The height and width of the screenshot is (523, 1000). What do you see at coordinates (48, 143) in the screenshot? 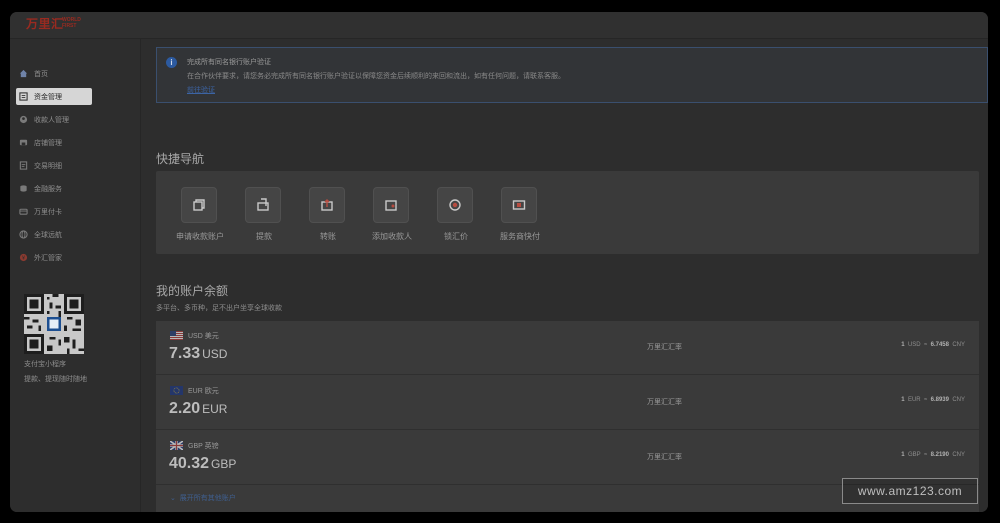
I see `sidebar-item-label: 店铺管理` at bounding box center [48, 143].